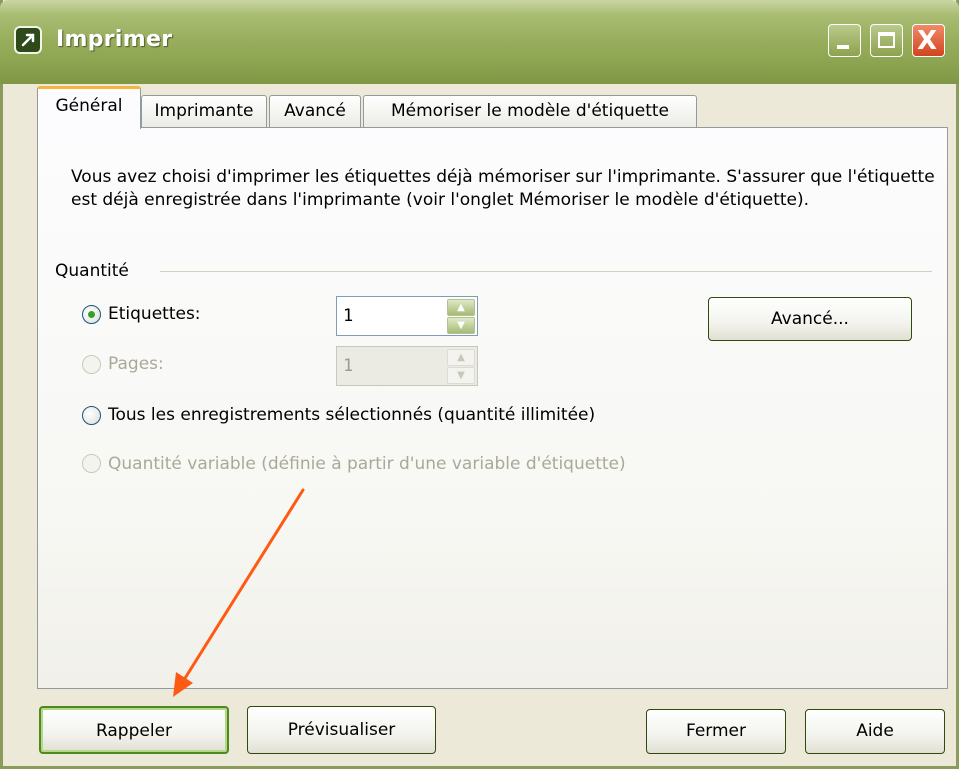  Describe the element at coordinates (479, 42) in the screenshot. I see `title-bar: Imprimer X` at that location.